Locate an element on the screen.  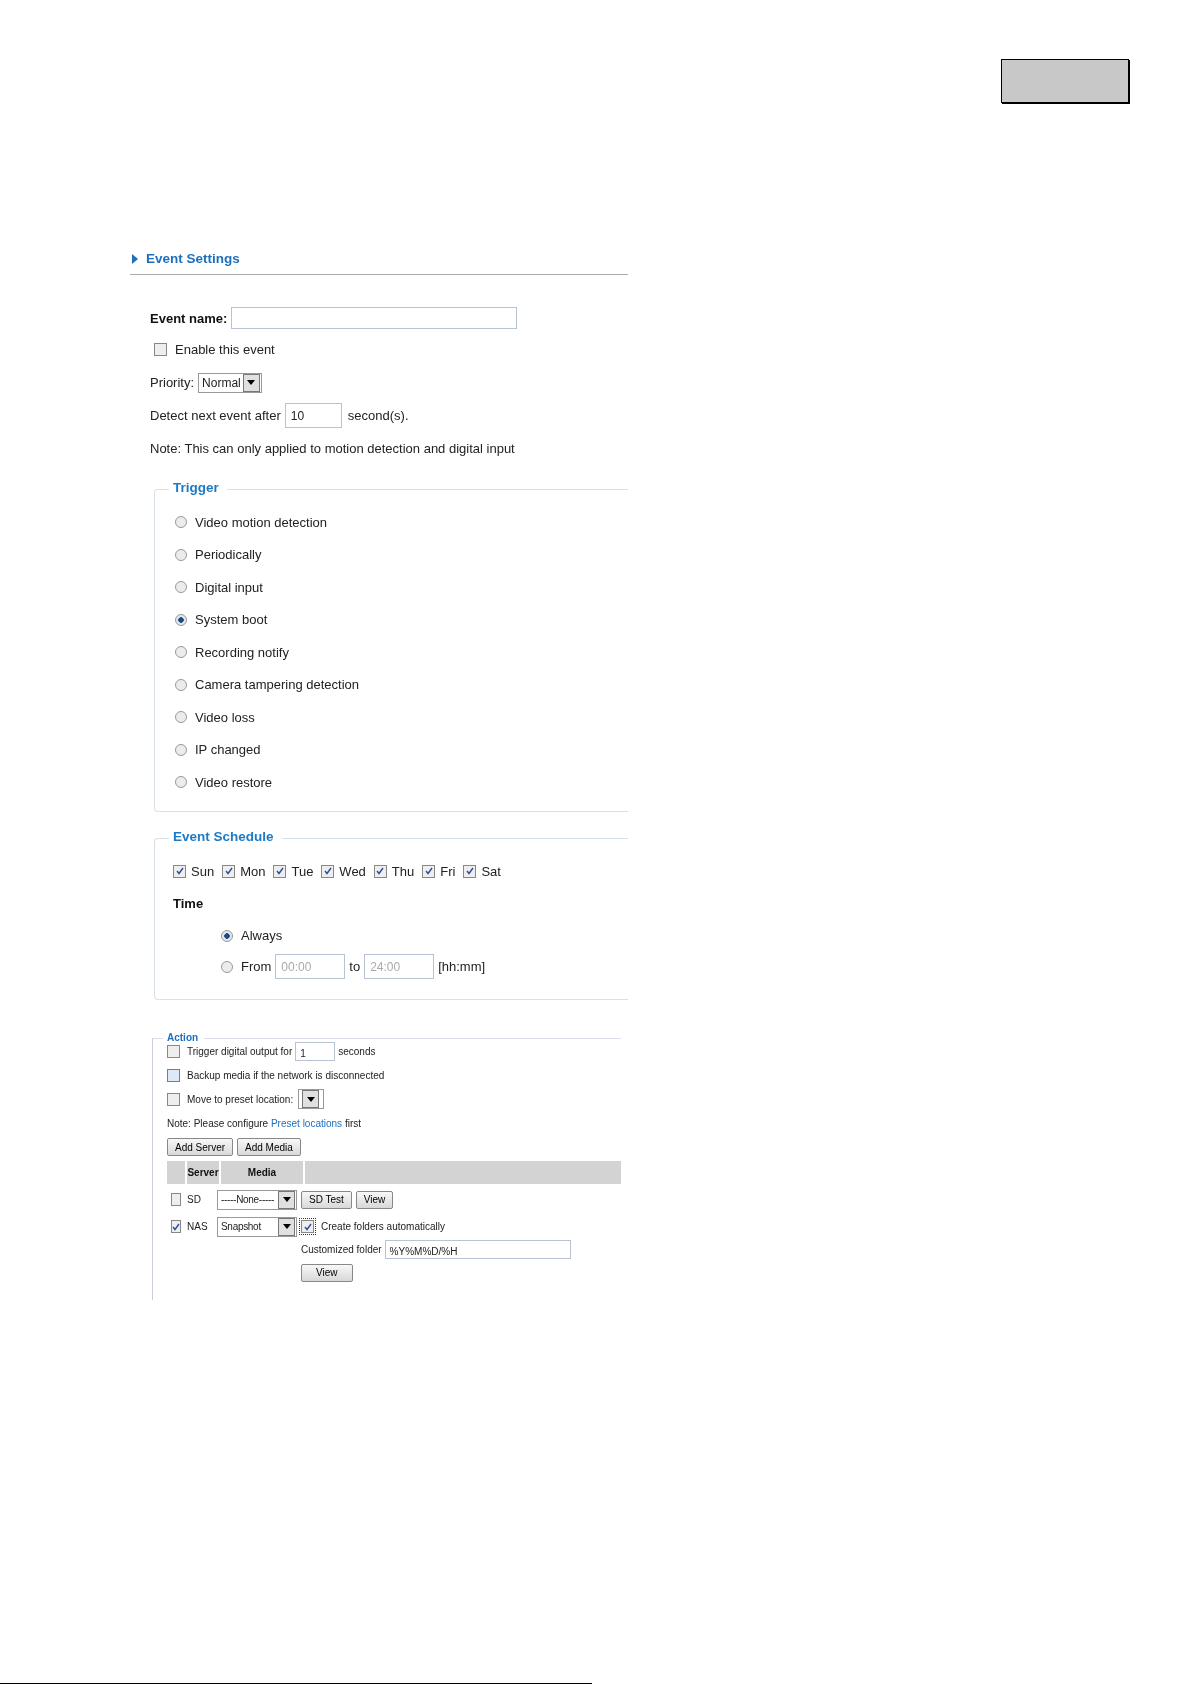
trigger-option-label: Video loss is located at coordinates (225, 717).